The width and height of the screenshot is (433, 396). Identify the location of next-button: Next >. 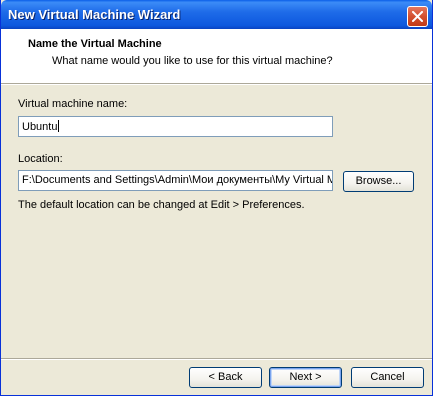
(305, 377).